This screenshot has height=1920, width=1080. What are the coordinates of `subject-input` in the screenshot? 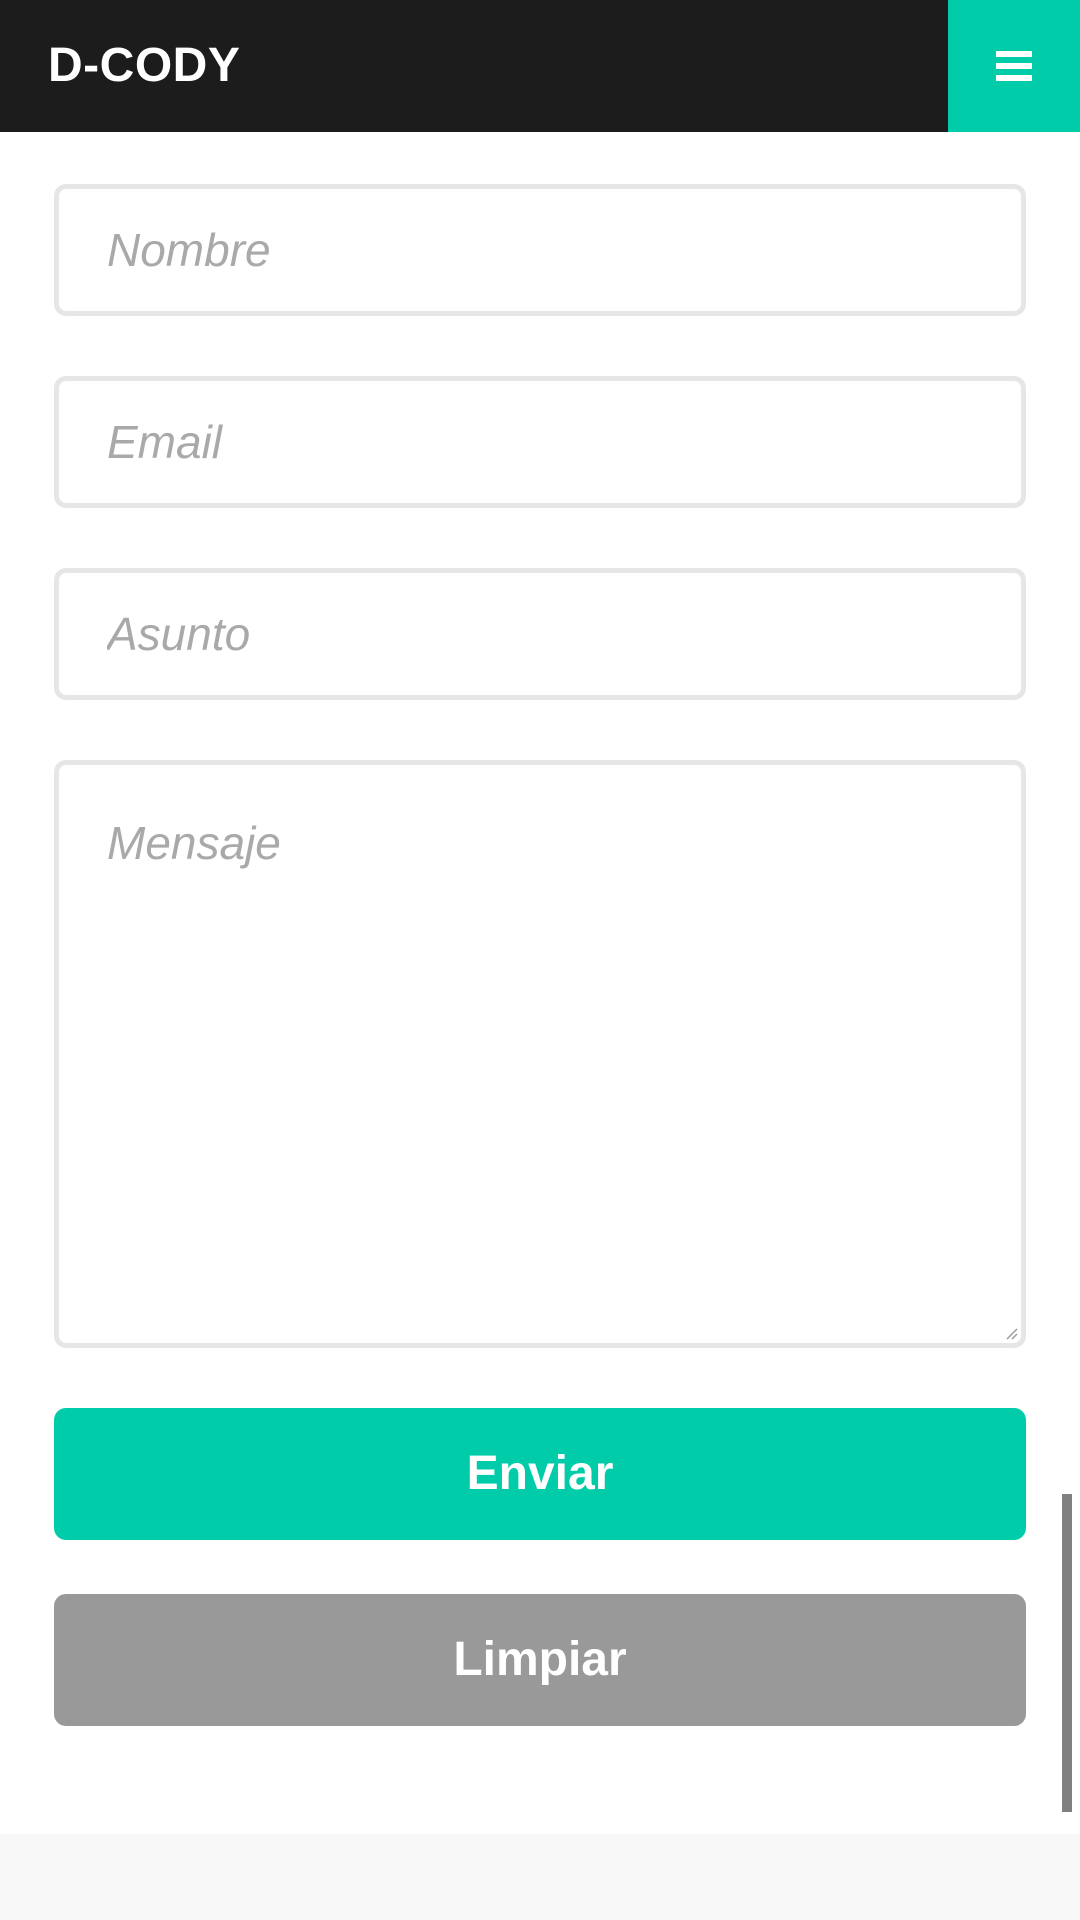 It's located at (540, 634).